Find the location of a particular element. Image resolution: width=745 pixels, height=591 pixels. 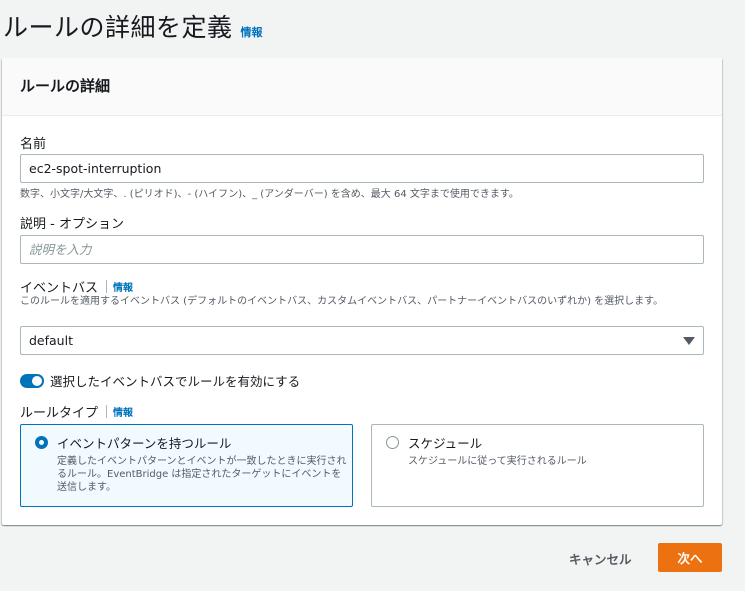

page-header: ルールの詳細を定義 情報 is located at coordinates (133, 26).